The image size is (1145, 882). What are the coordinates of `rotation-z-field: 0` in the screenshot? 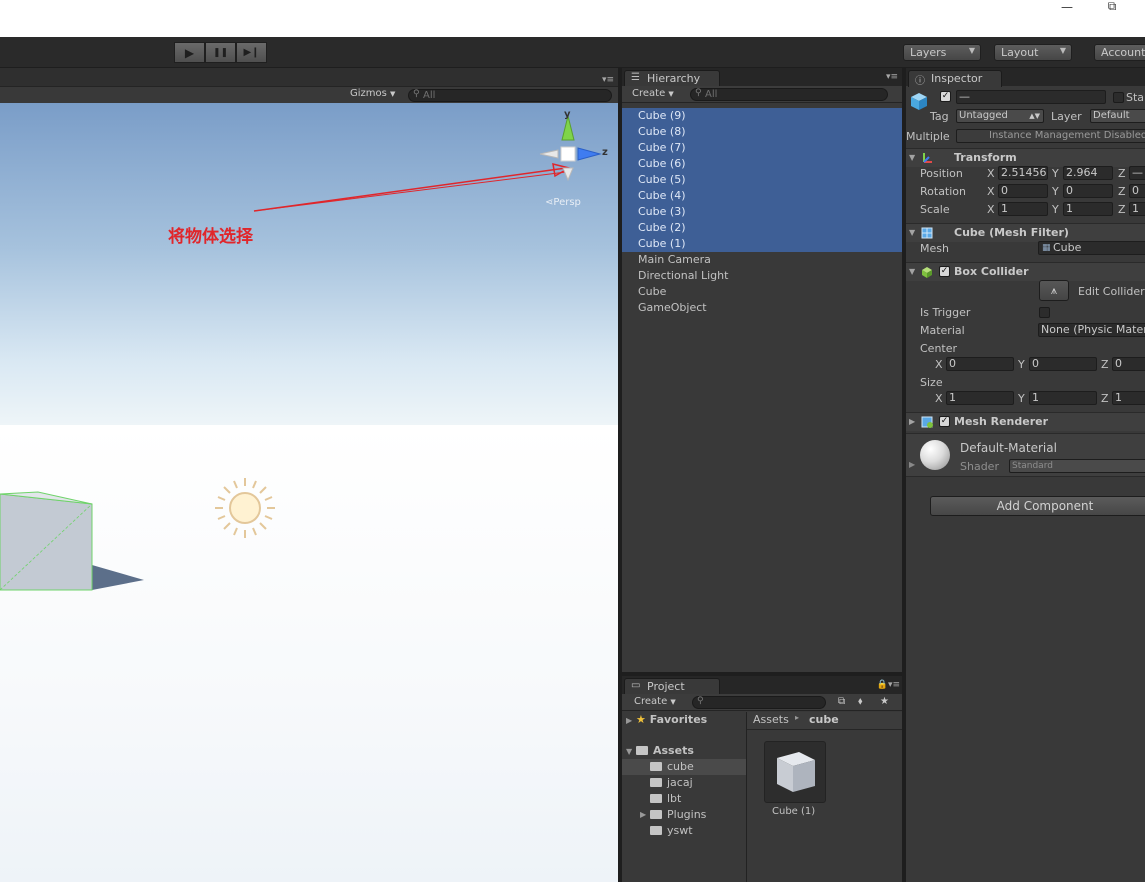 It's located at (1137, 191).